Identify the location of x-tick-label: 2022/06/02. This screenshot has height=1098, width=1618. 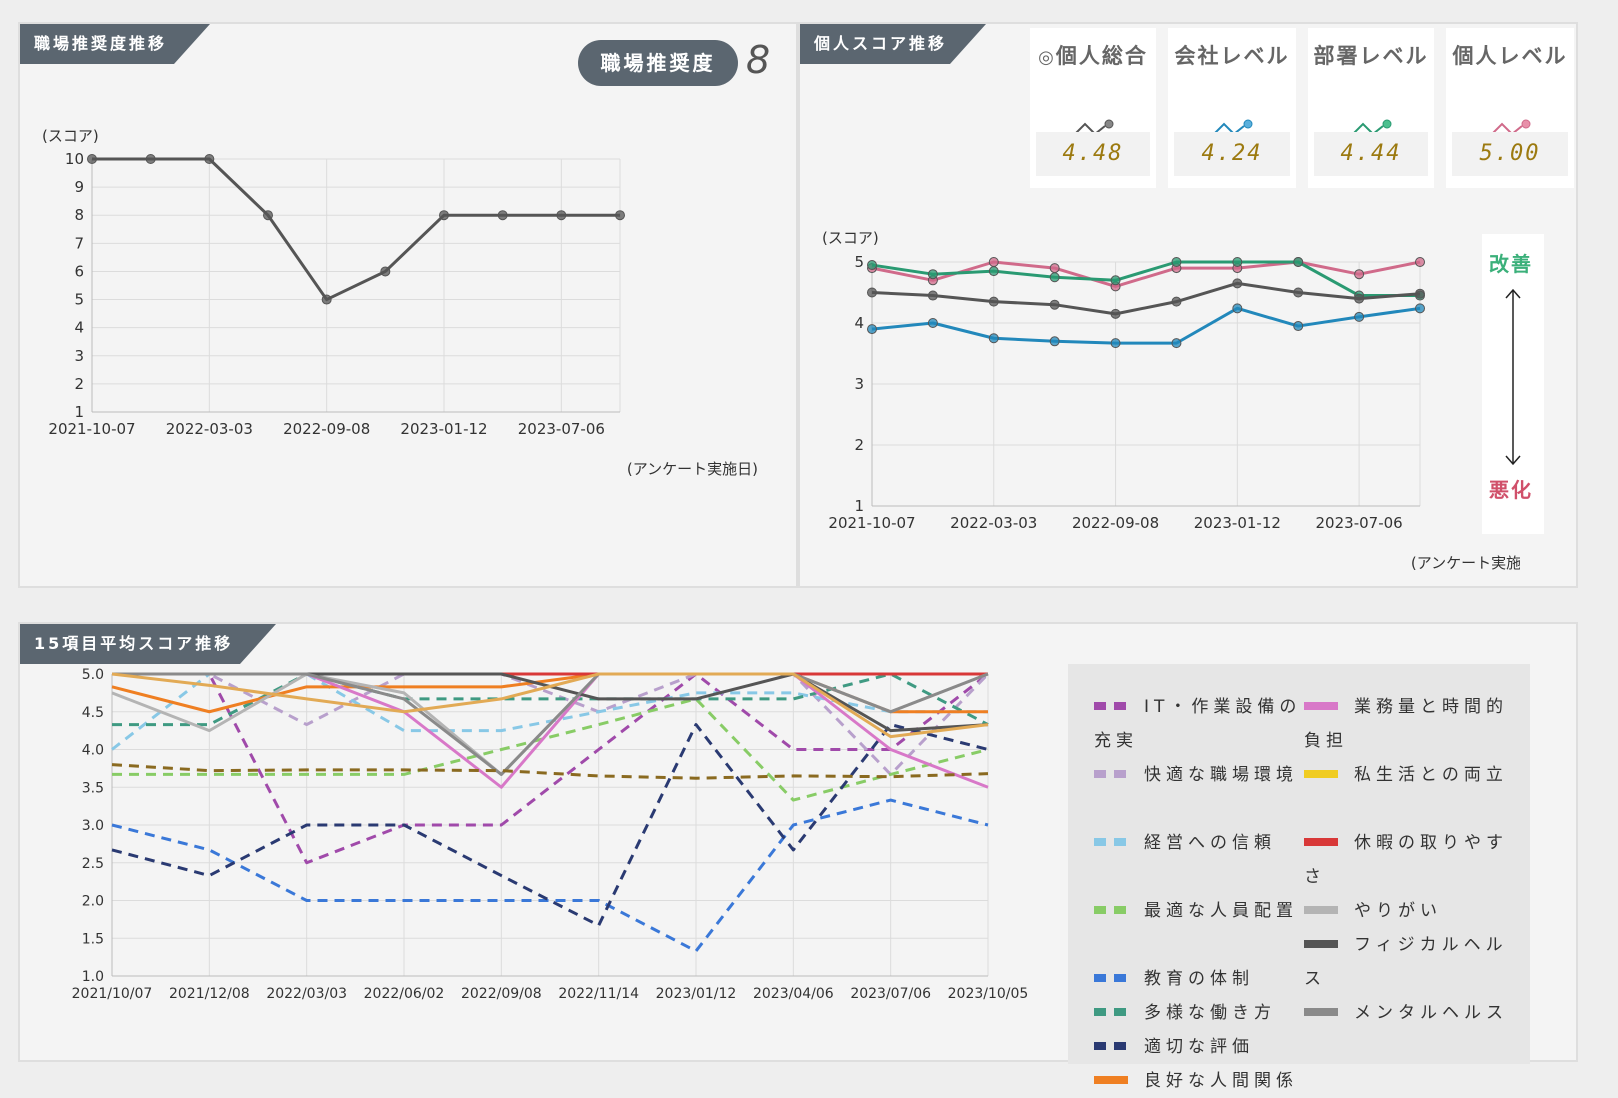
(404, 994).